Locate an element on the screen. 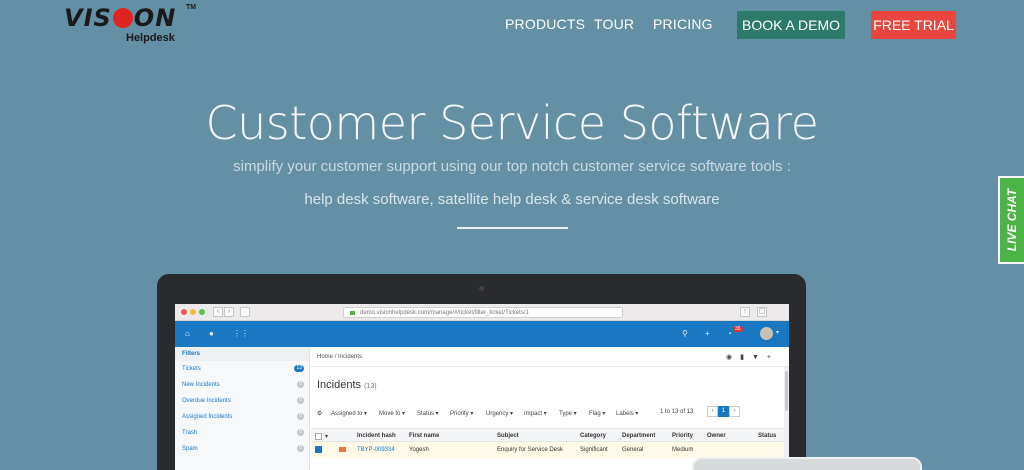 The image size is (1024, 470). settings-icon: ⚙ is located at coordinates (319, 413).